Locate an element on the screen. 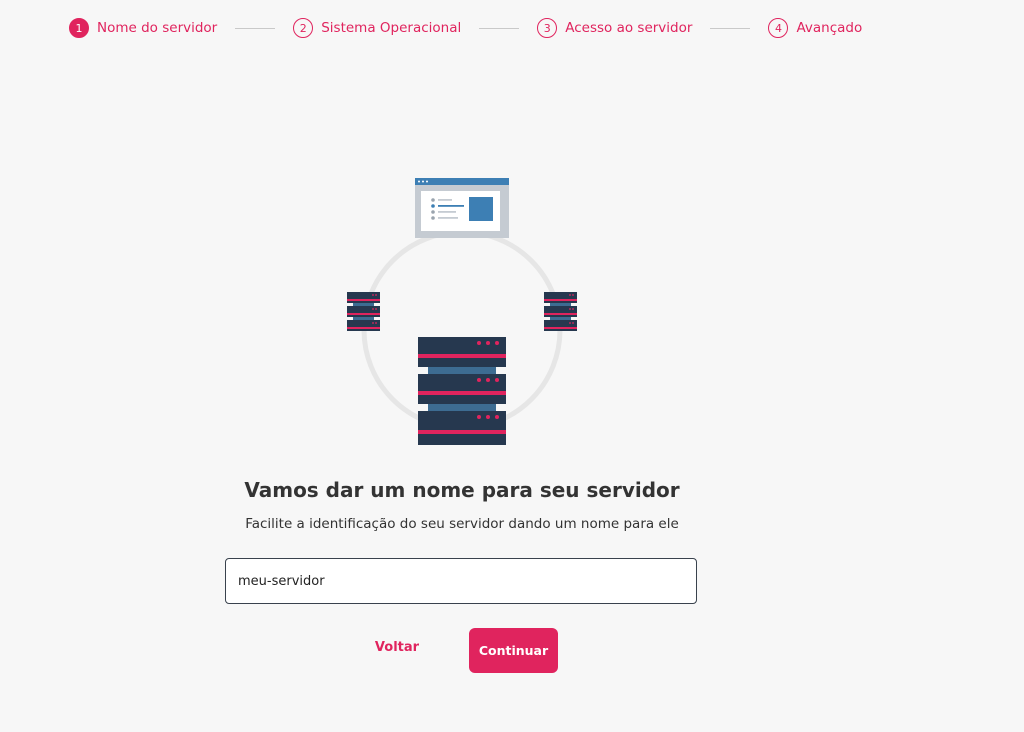 The height and width of the screenshot is (732, 1024). small-server-left-icon is located at coordinates (363, 311).